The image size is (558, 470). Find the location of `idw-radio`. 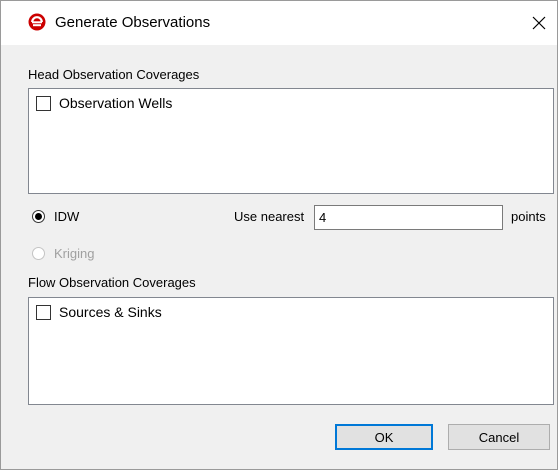

idw-radio is located at coordinates (38, 216).